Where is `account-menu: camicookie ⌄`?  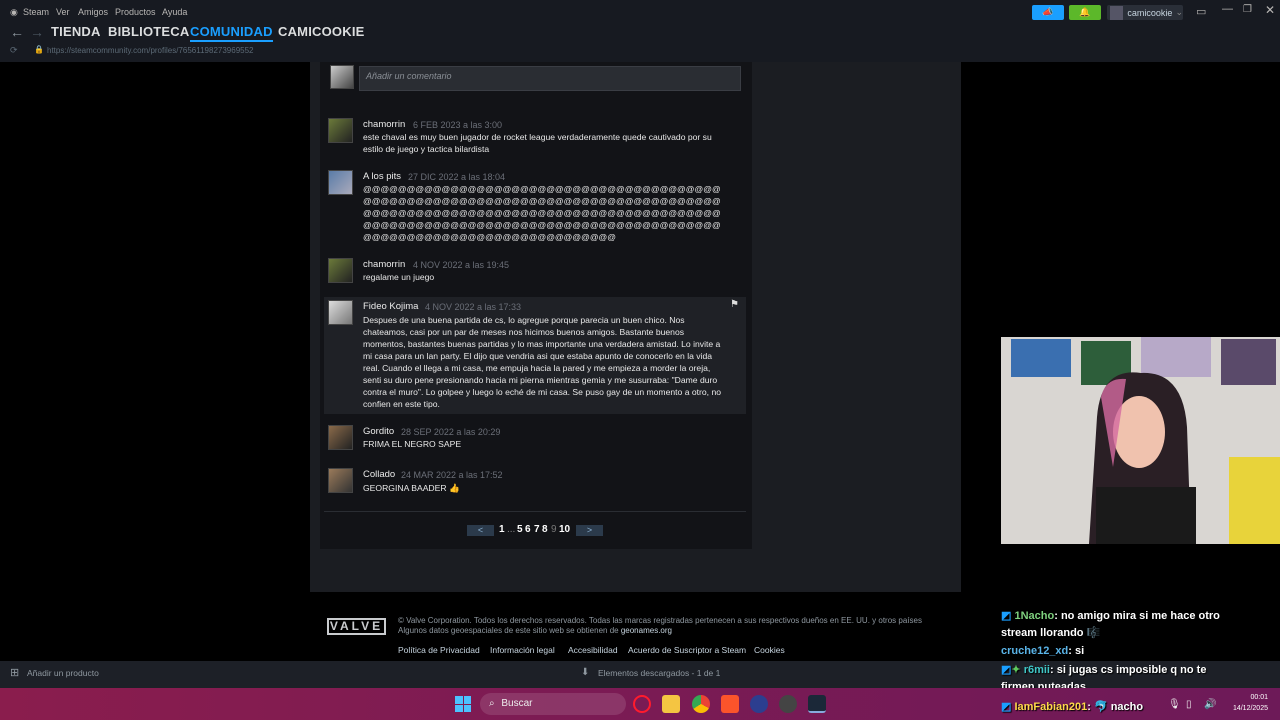
account-menu: camicookie ⌄ is located at coordinates (1145, 12).